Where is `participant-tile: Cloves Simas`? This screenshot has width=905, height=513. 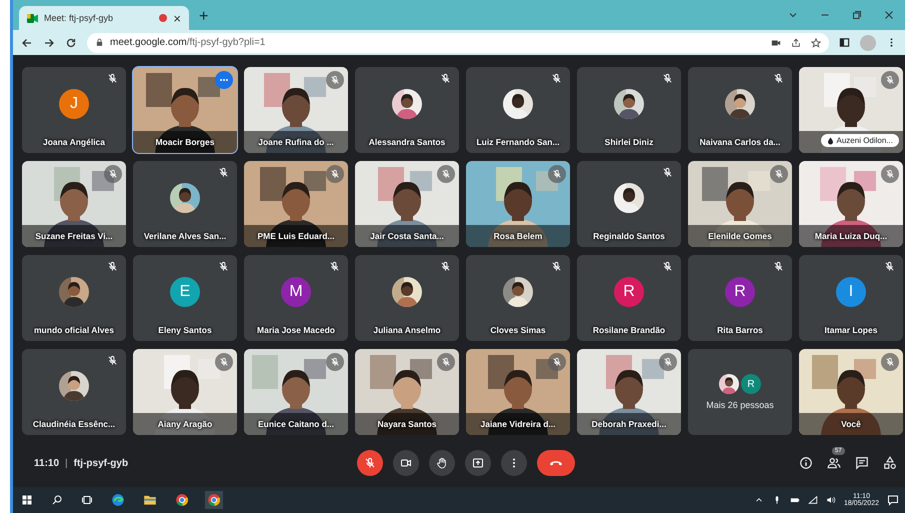
participant-tile: Cloves Simas is located at coordinates (518, 298).